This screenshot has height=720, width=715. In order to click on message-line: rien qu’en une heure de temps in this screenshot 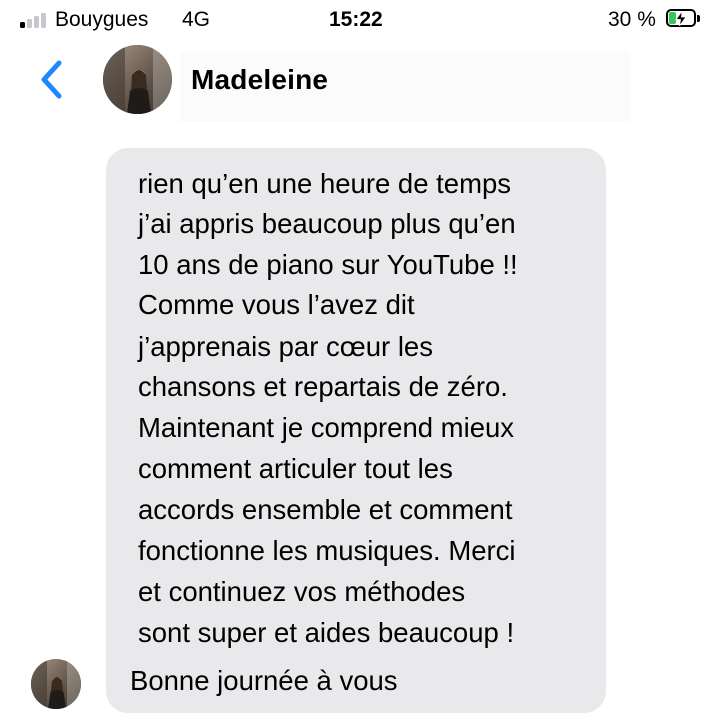, I will do `click(325, 183)`.